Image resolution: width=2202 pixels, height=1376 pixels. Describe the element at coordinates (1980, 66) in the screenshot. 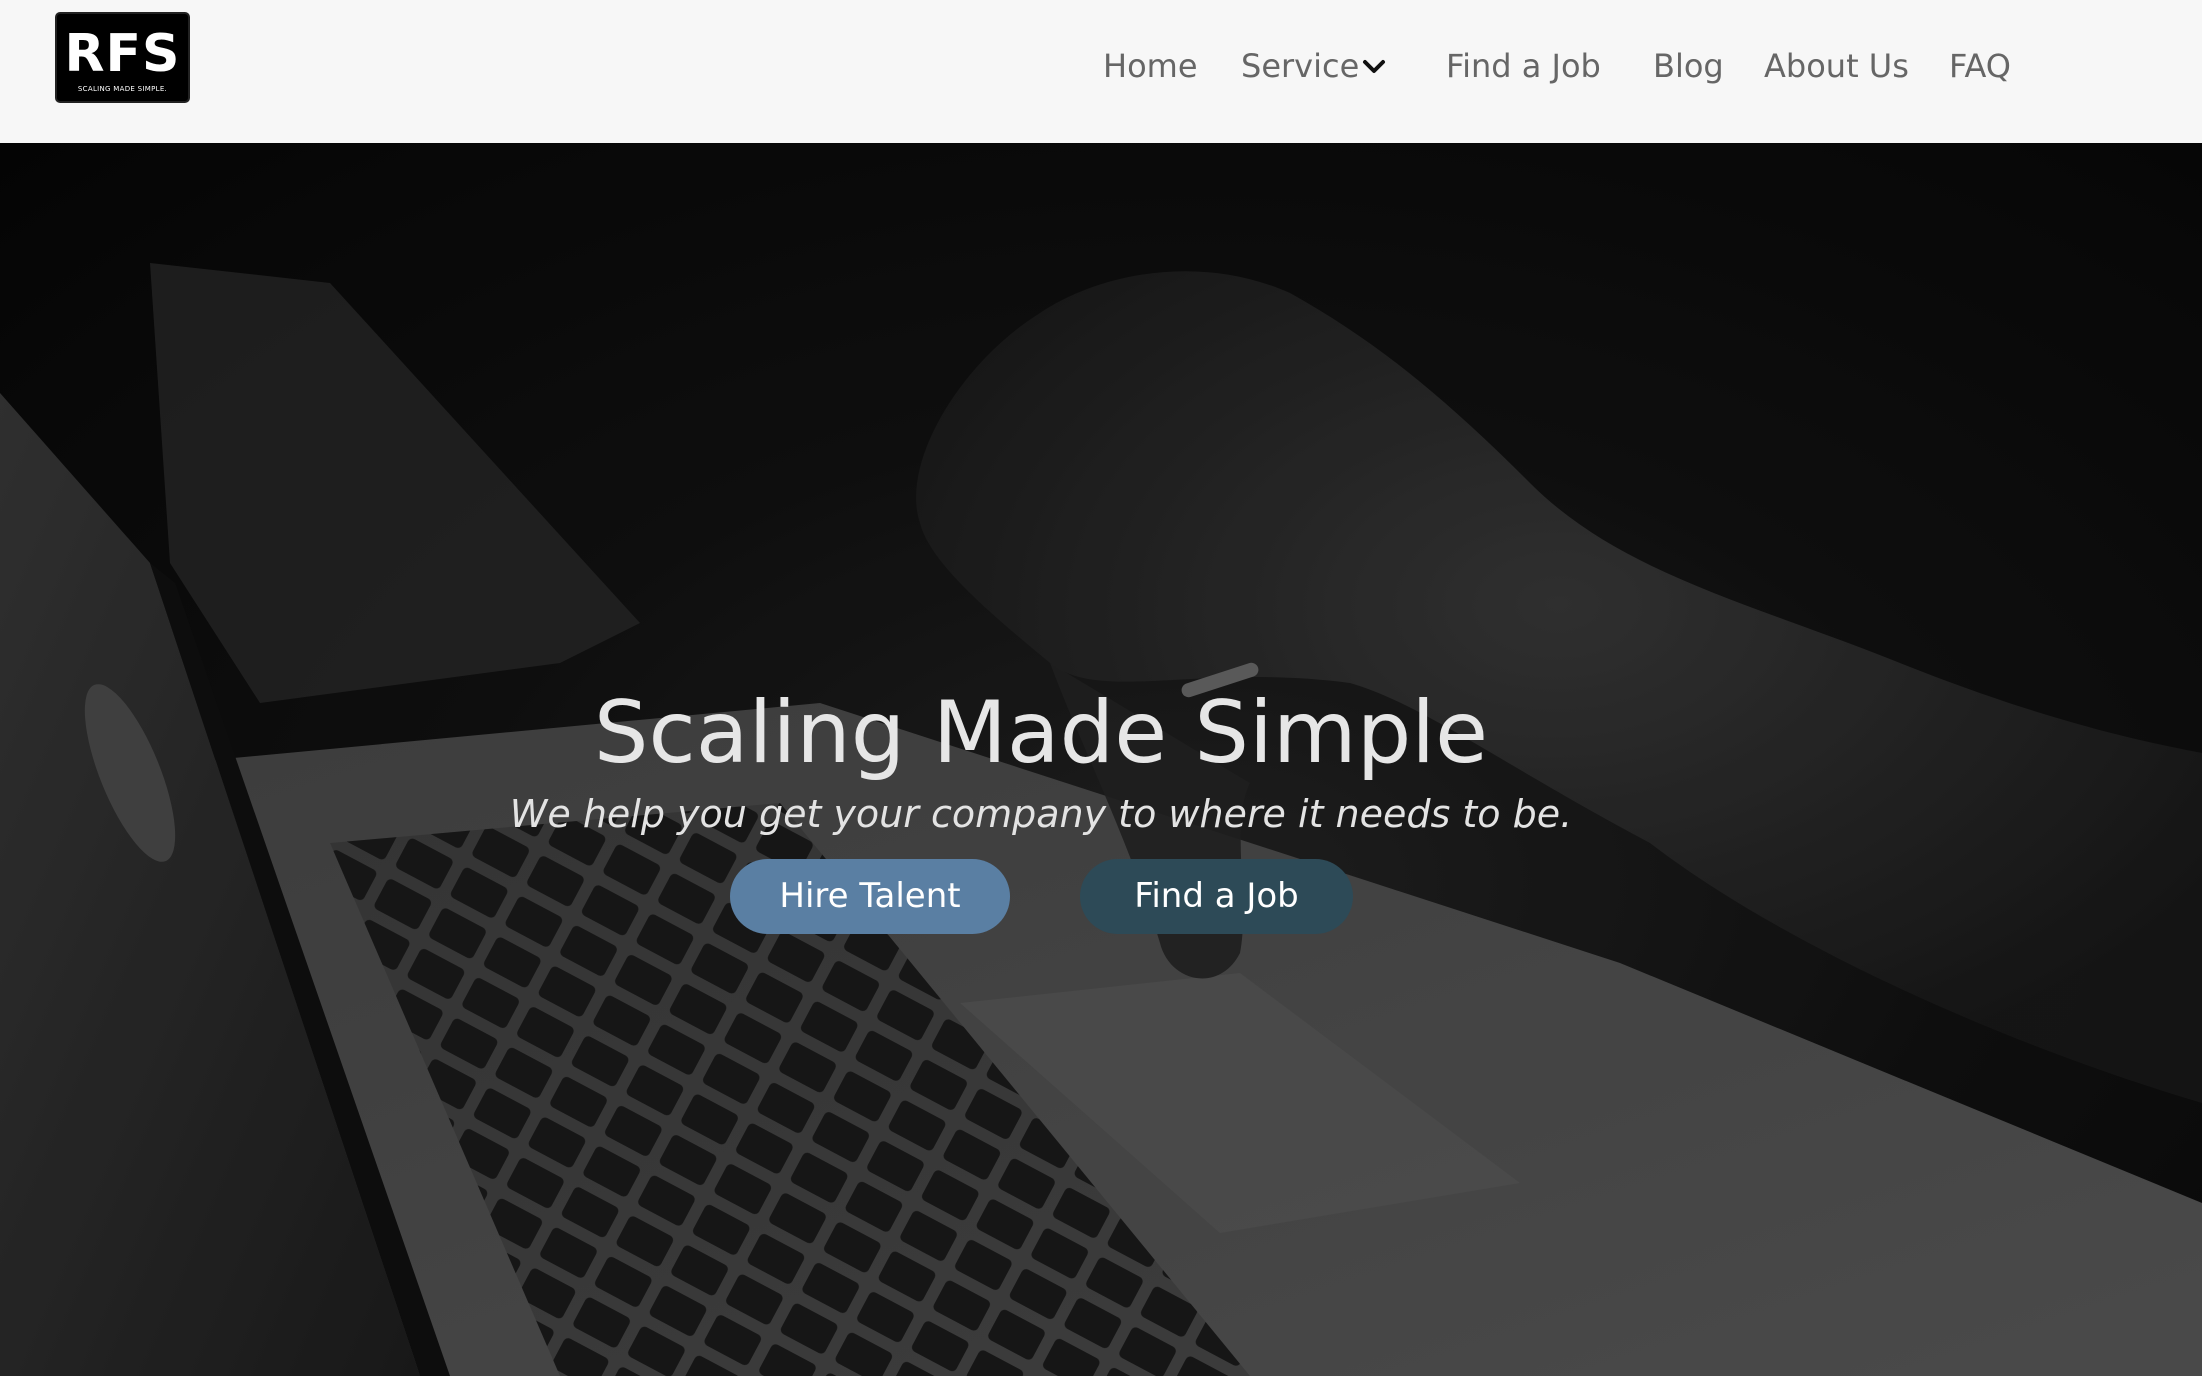

I see `nav-faq: FAQ` at that location.